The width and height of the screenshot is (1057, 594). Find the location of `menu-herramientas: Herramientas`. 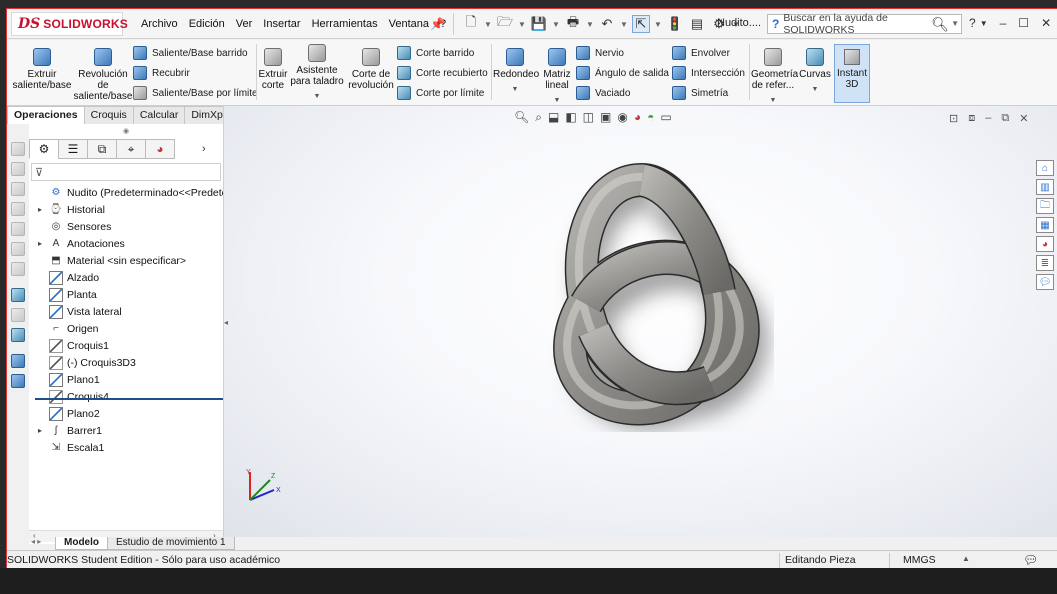

menu-herramientas: Herramientas is located at coordinates (345, 24).